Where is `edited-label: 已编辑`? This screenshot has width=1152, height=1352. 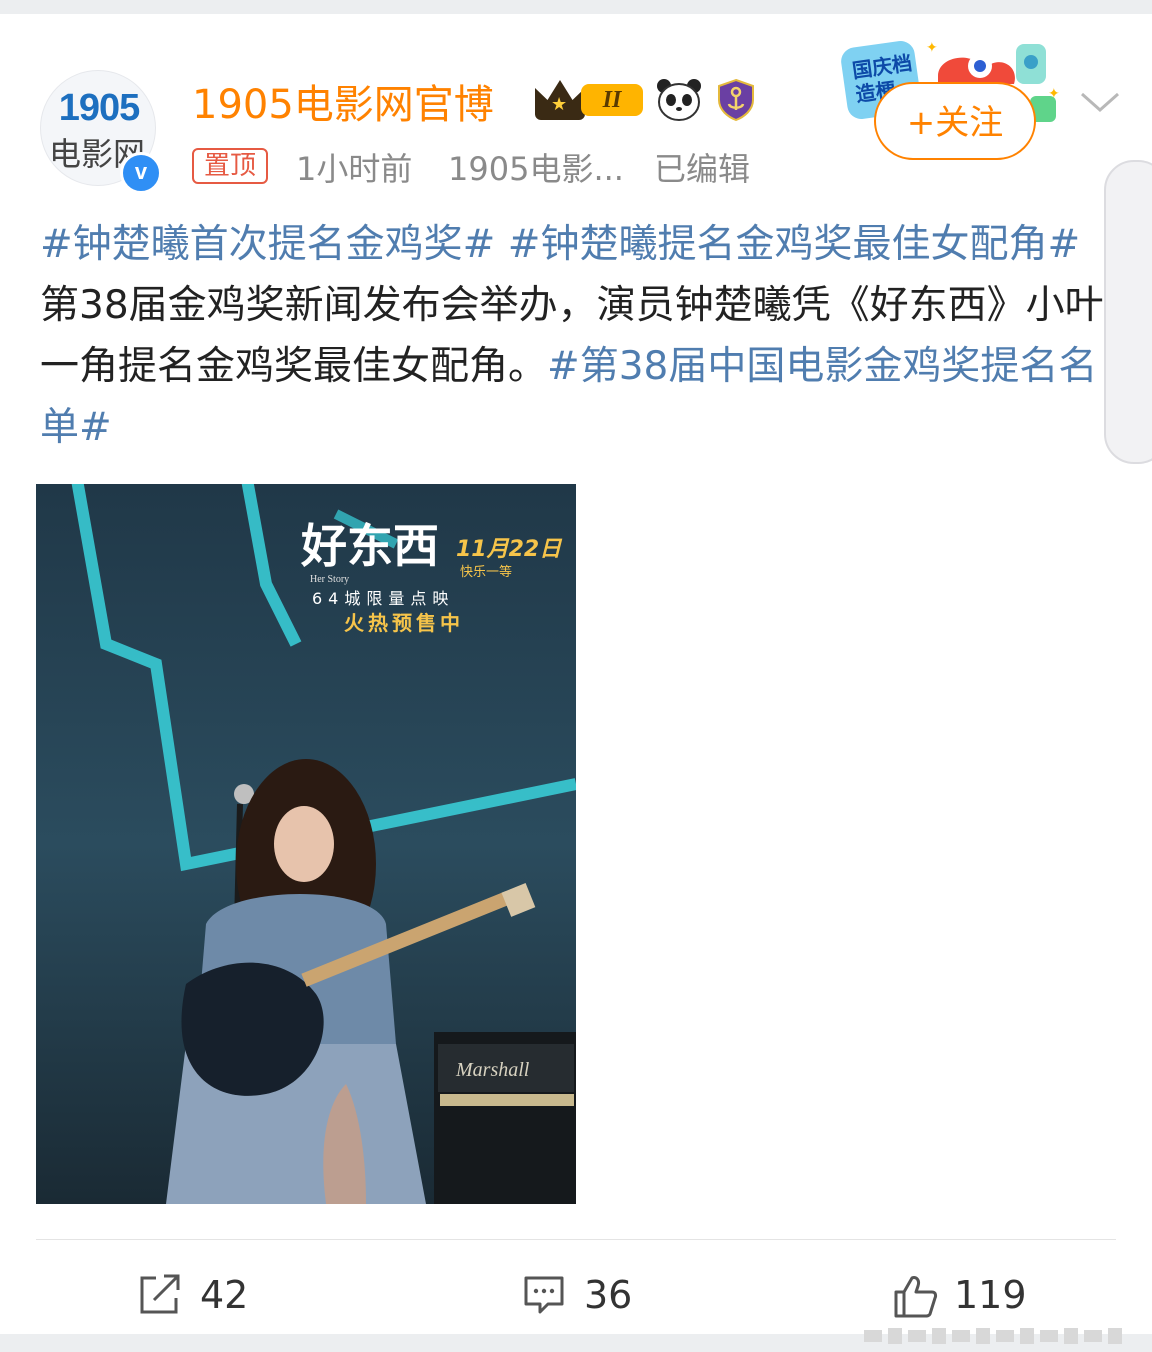
edited-label: 已编辑 is located at coordinates (702, 167).